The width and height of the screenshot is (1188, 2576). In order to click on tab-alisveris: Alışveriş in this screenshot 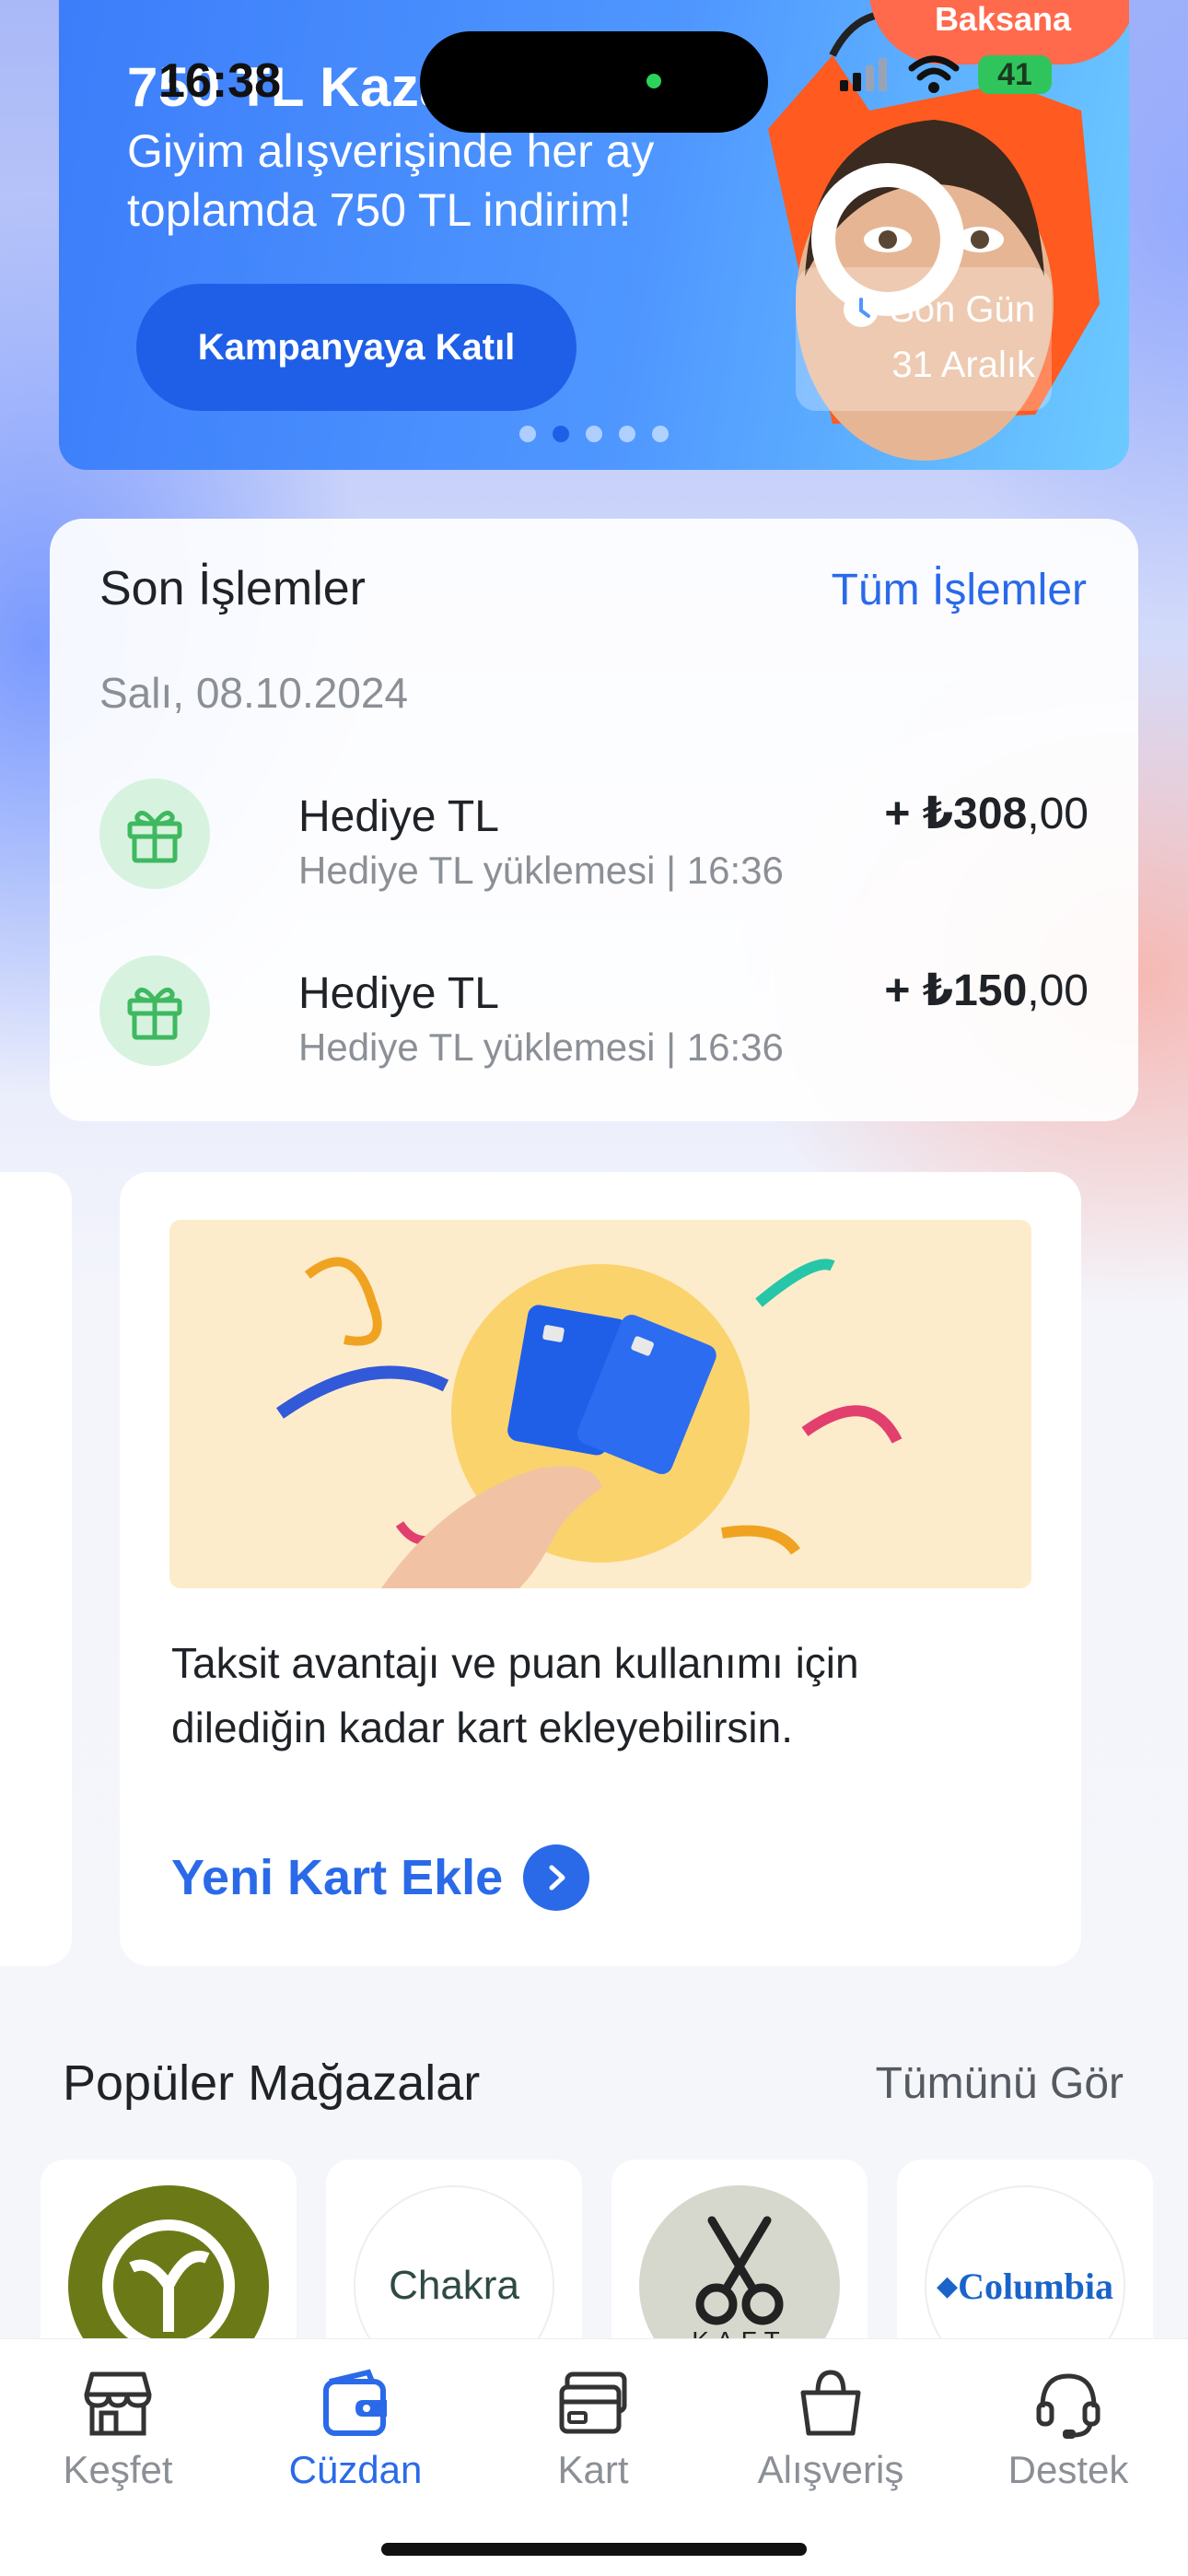, I will do `click(830, 2427)`.